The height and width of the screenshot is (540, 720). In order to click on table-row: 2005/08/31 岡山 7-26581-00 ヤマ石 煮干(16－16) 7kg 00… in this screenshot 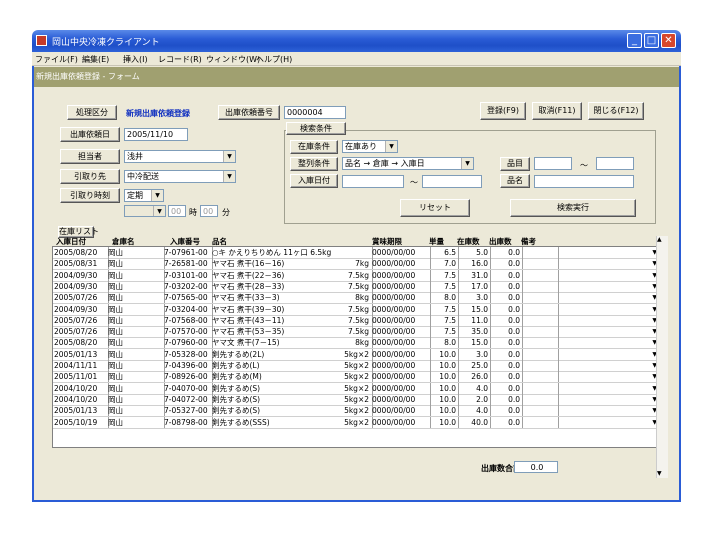, I will do `click(356, 264)`.